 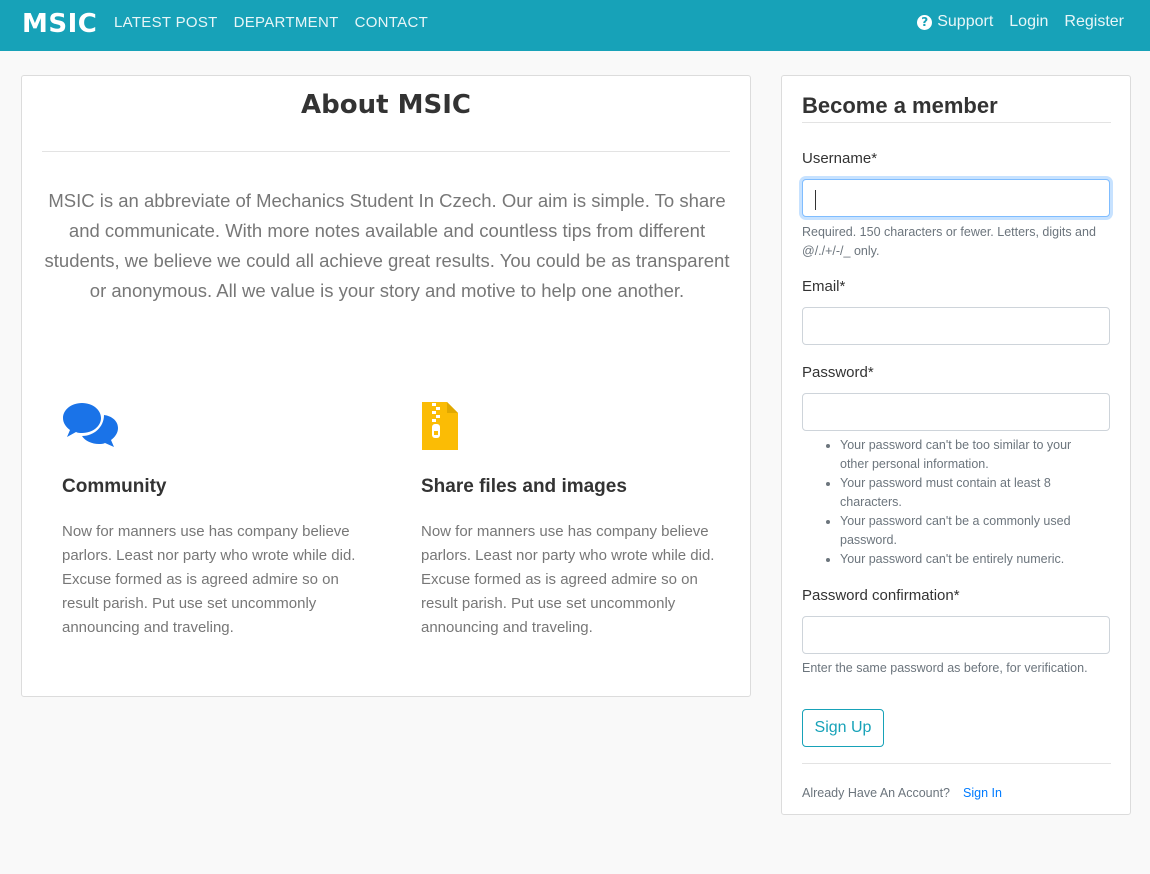 I want to click on feature-title: Community, so click(x=114, y=486).